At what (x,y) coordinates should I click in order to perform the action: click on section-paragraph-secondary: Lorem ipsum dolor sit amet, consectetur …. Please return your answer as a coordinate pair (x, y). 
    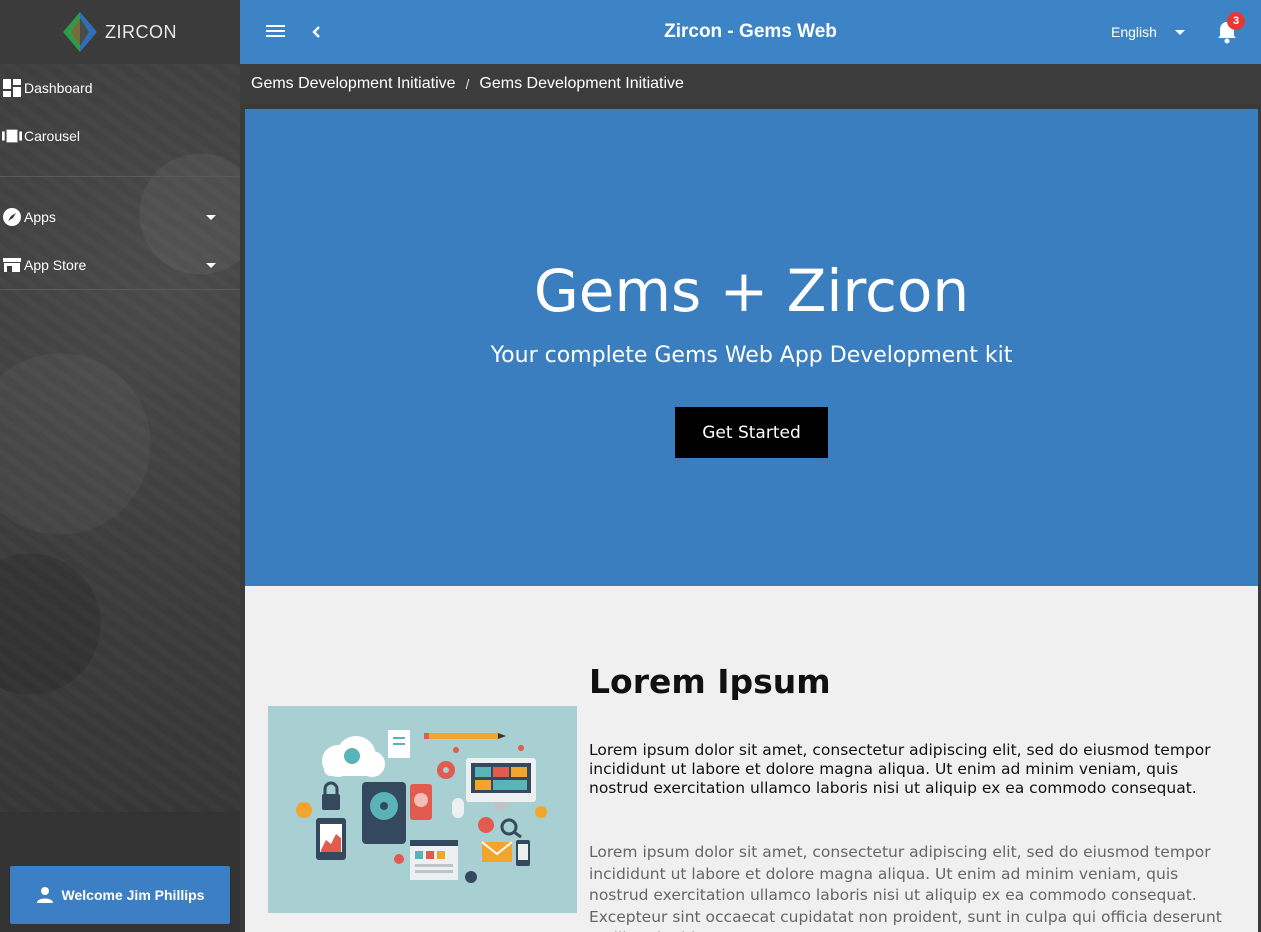
    Looking at the image, I should click on (905, 887).